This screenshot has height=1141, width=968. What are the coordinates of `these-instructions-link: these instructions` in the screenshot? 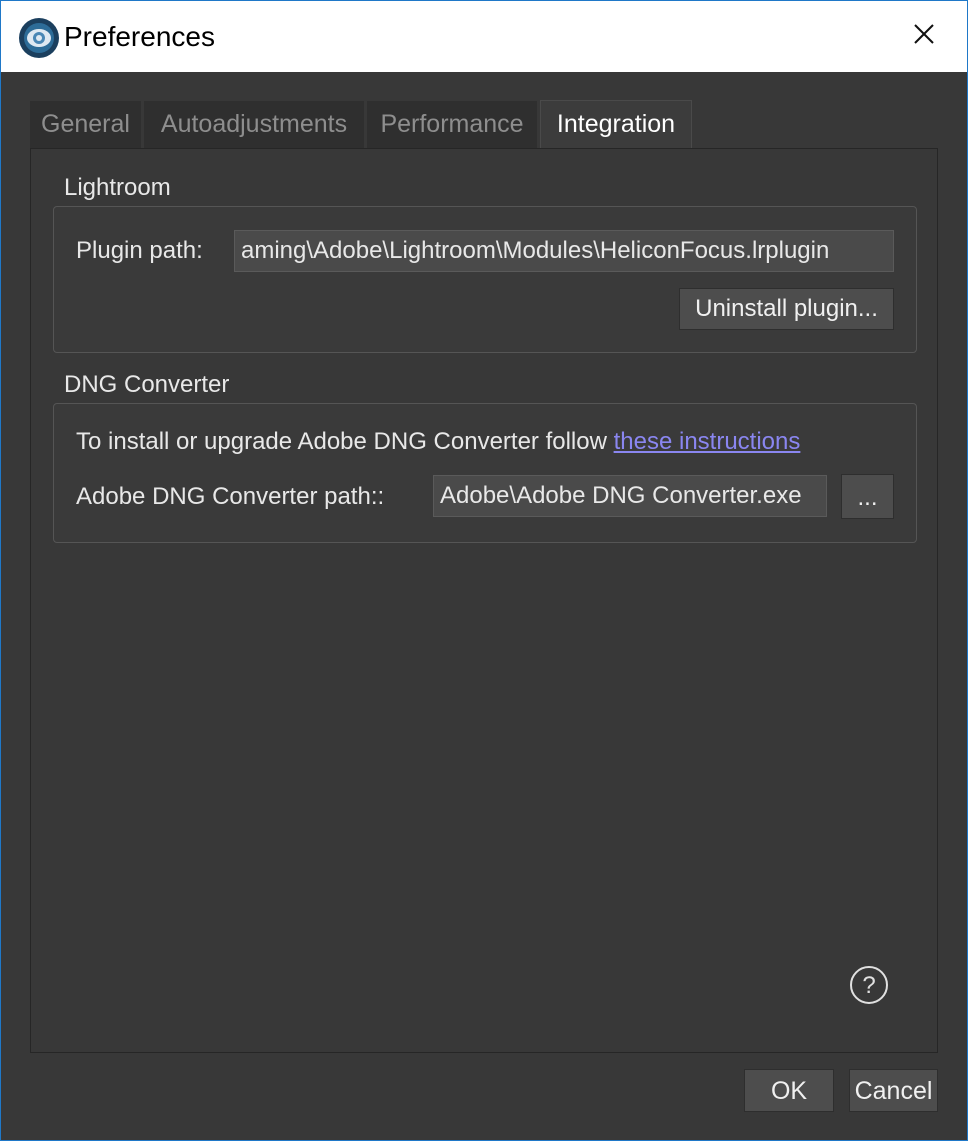 It's located at (707, 441).